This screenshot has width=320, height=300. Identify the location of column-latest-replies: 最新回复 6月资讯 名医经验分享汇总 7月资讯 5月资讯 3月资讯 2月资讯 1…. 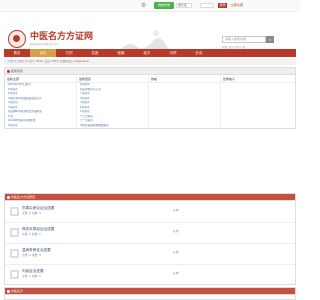
(113, 102).